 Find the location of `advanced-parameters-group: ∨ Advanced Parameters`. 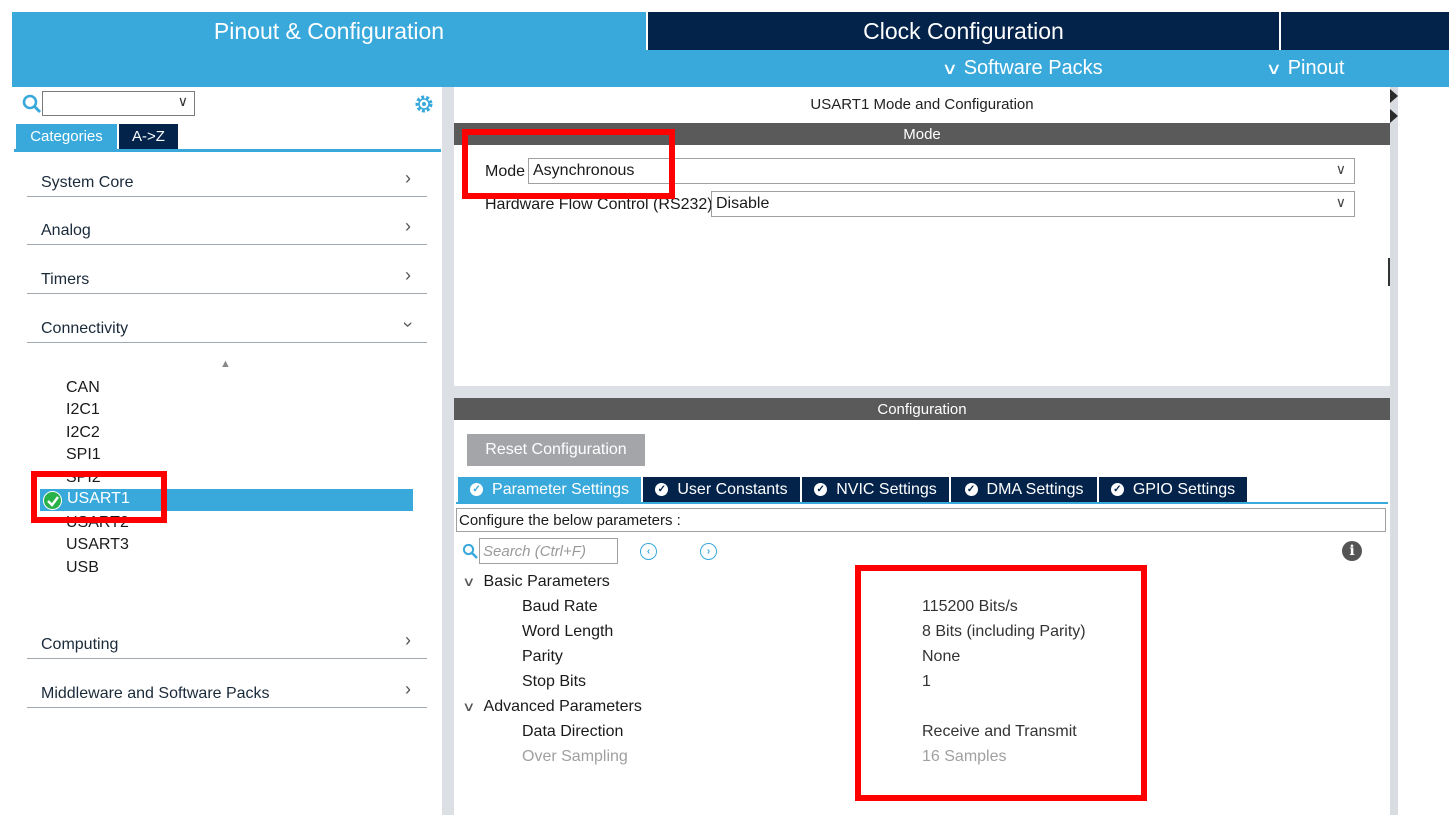

advanced-parameters-group: ∨ Advanced Parameters is located at coordinates (552, 707).